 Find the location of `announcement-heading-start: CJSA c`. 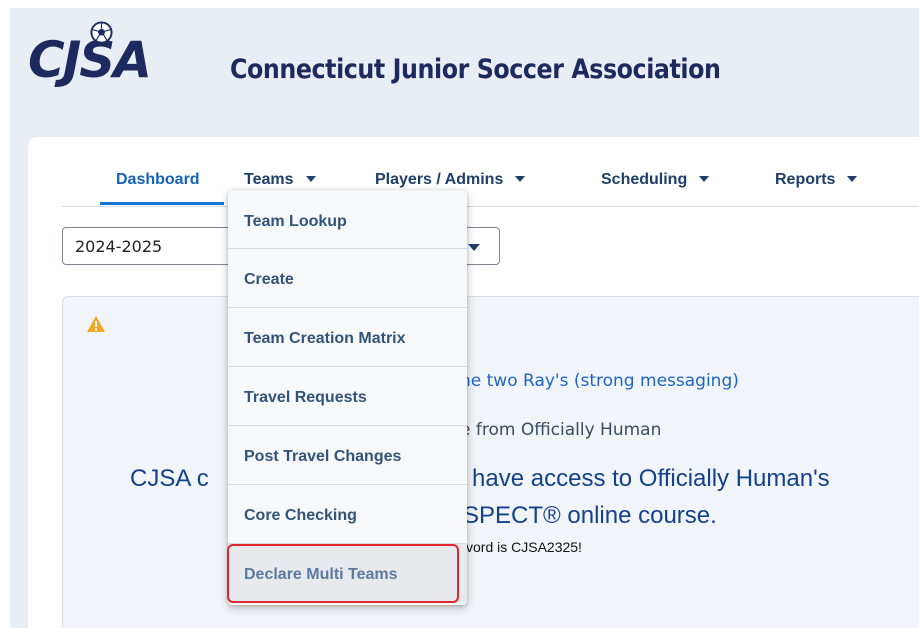

announcement-heading-start: CJSA c is located at coordinates (169, 478).